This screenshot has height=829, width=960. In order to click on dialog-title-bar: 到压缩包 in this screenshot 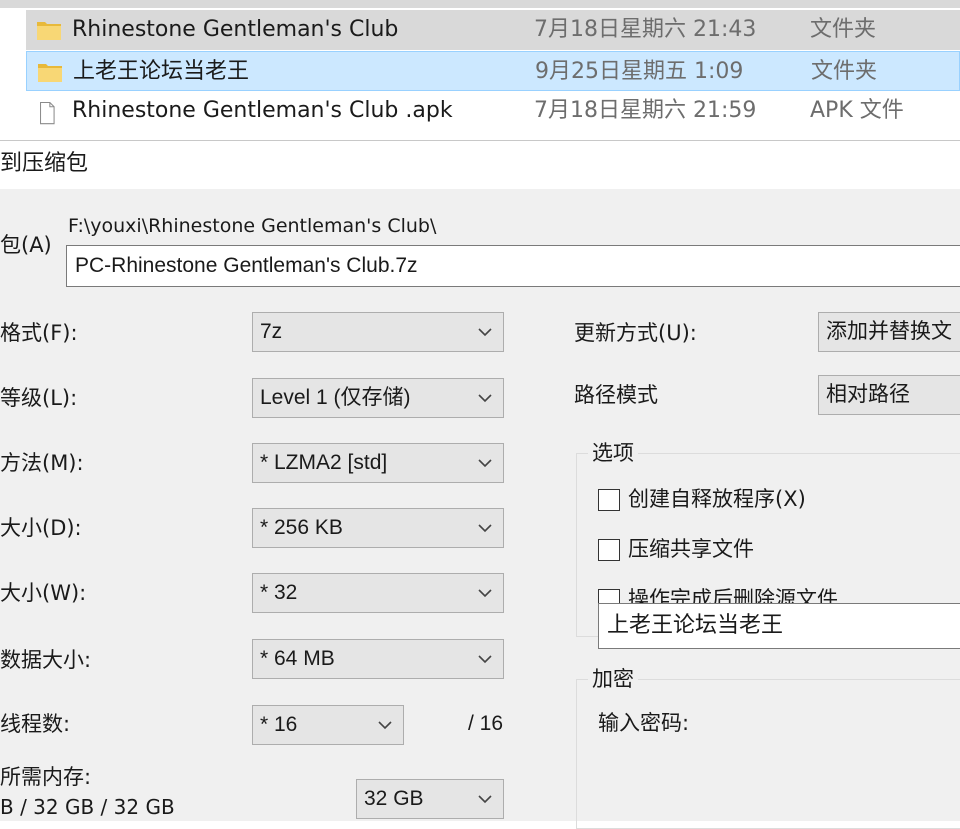, I will do `click(480, 165)`.